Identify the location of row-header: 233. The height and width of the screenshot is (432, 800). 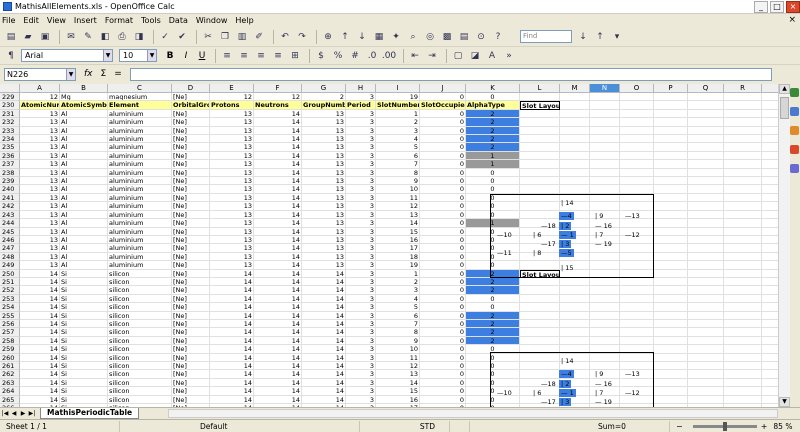
(10, 131).